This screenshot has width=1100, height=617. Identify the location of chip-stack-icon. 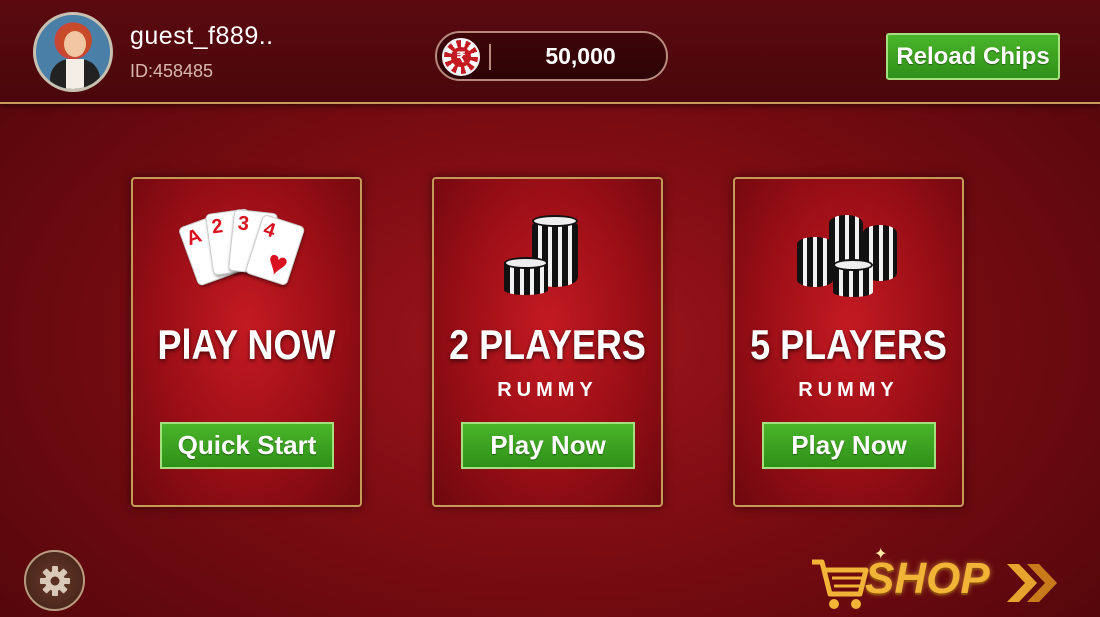
(552, 260).